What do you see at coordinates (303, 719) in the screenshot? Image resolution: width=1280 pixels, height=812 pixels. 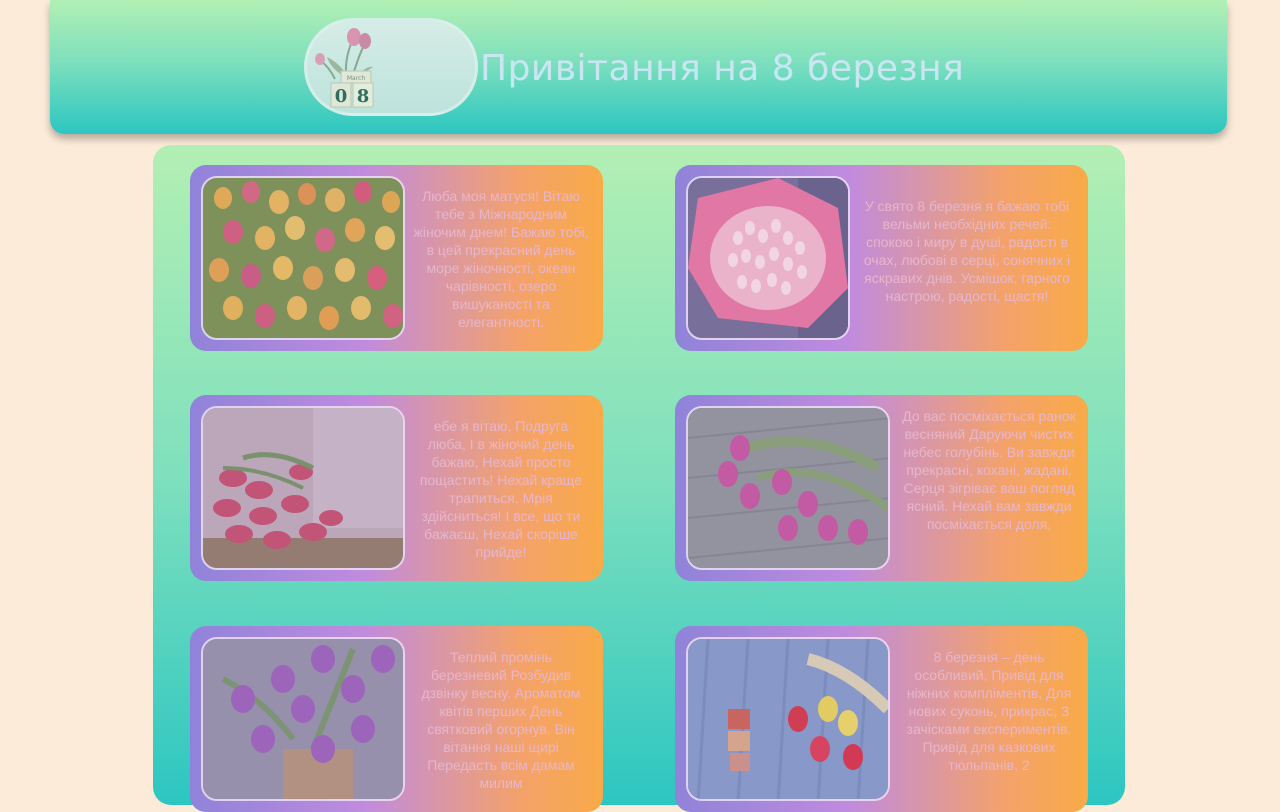 I see `violet-tulips-photo` at bounding box center [303, 719].